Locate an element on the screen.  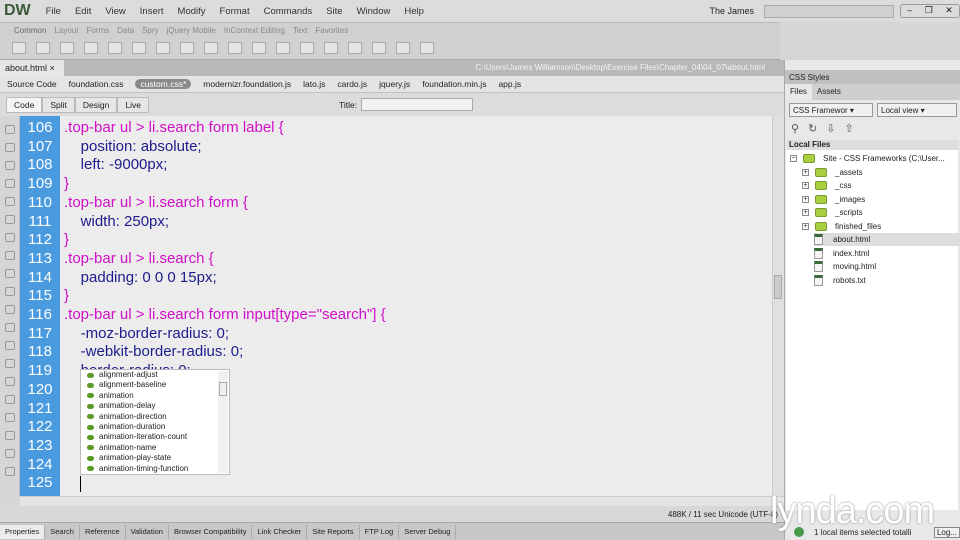
code-hint-item: alignment-adjust is located at coordinates (155, 375).